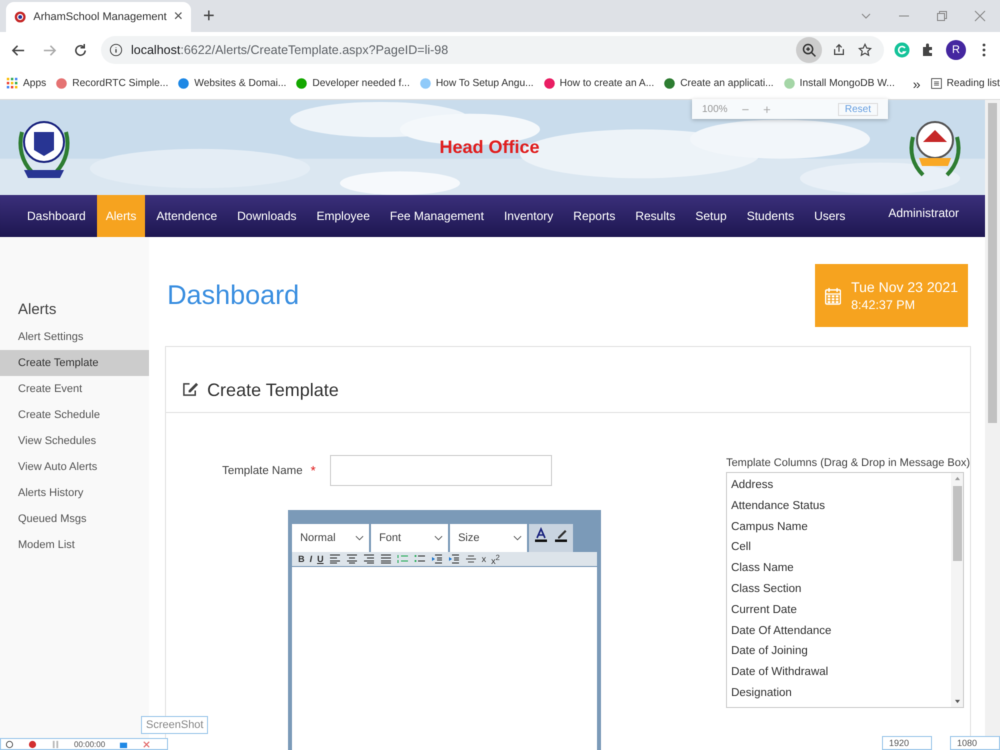 This screenshot has height=750, width=1000. I want to click on horizontal-rule-icon, so click(470, 559).